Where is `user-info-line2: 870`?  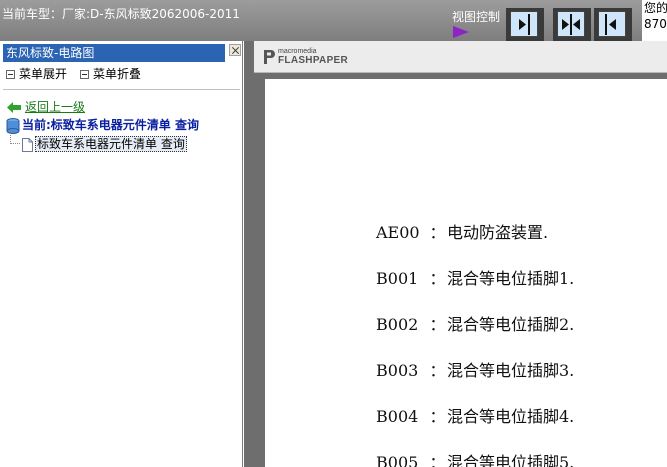
user-info-line2: 870 is located at coordinates (655, 24).